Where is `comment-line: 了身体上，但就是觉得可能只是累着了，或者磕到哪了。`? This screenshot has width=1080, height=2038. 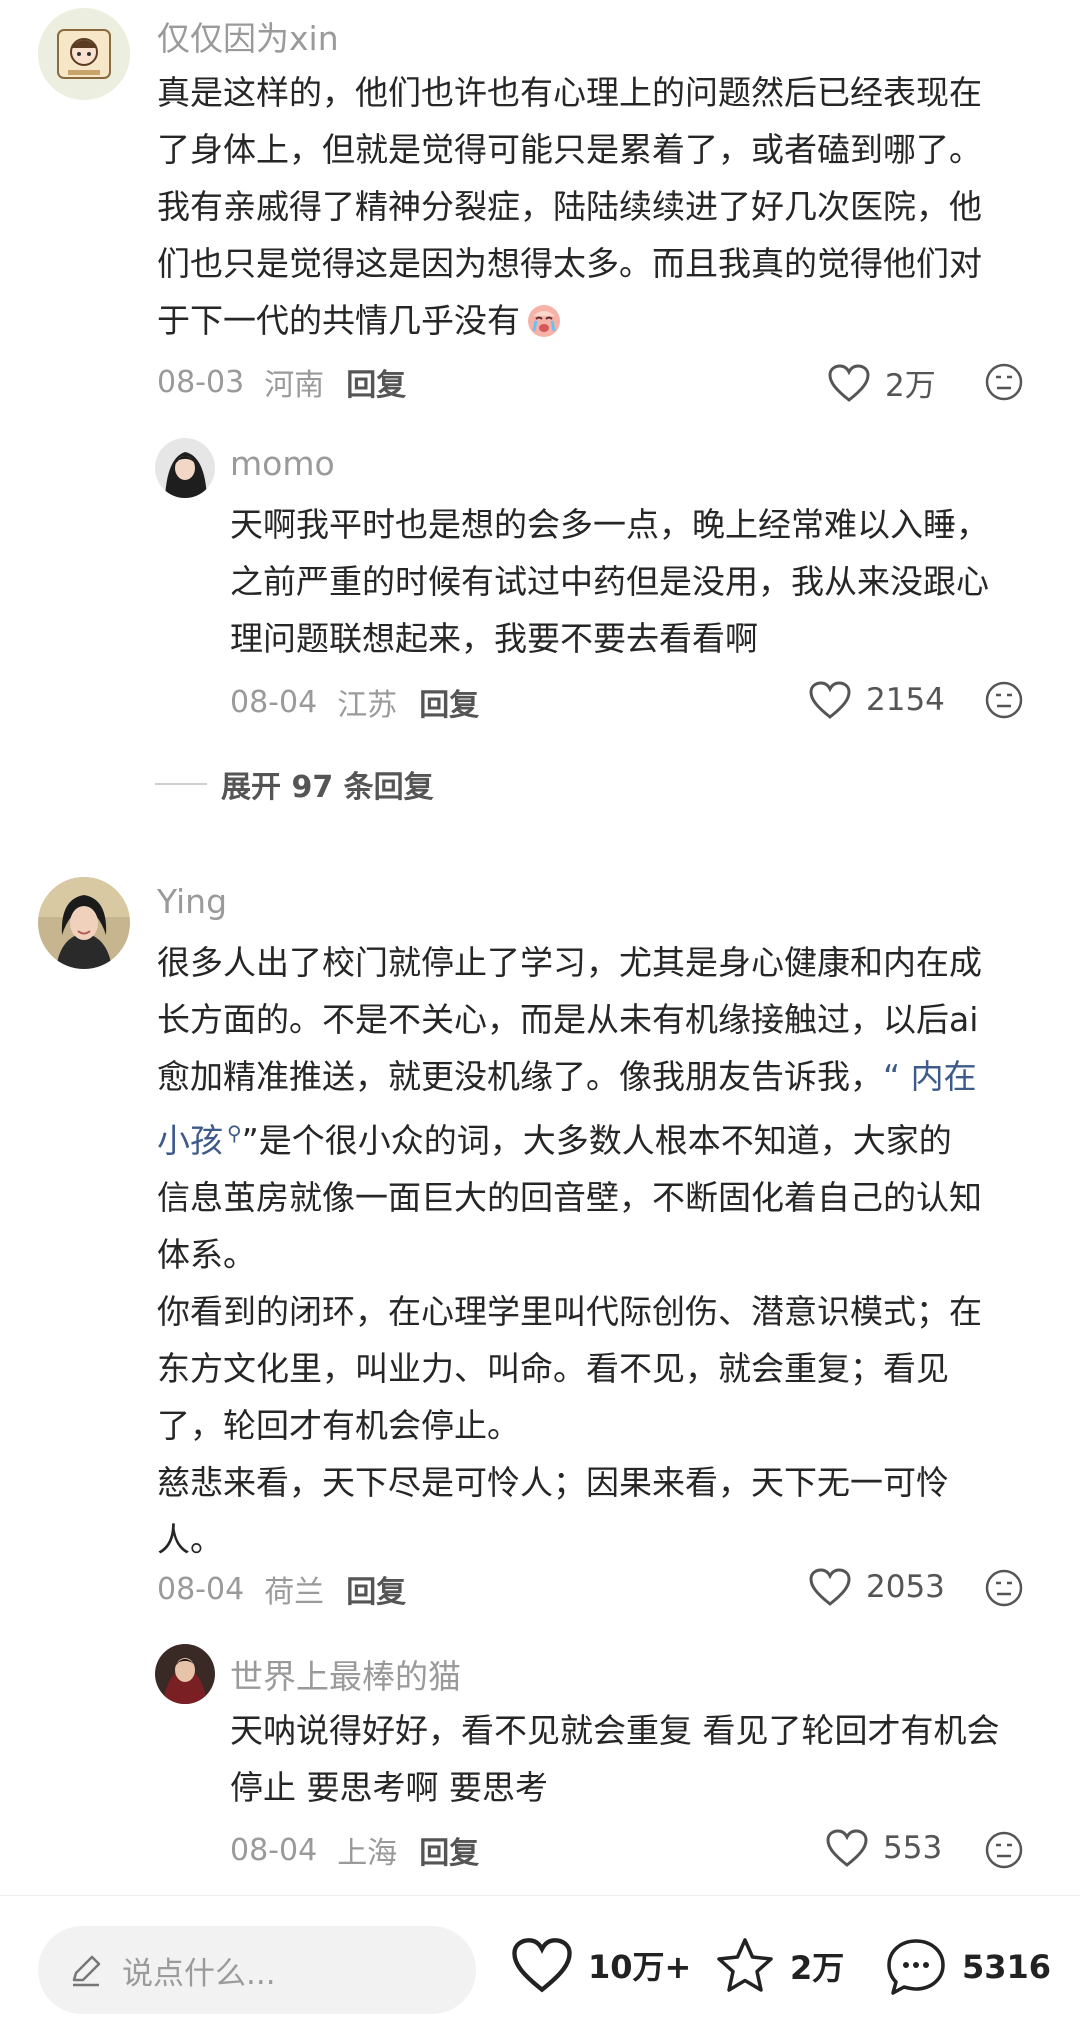 comment-line: 了身体上，但就是觉得可能只是累着了，或者磕到哪了。 is located at coordinates (569, 149).